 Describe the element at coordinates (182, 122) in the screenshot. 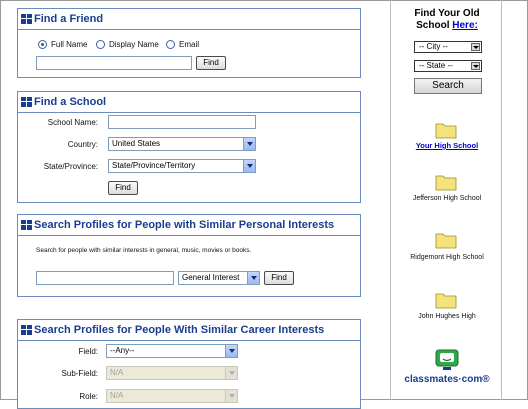

I see `school-name-input` at that location.